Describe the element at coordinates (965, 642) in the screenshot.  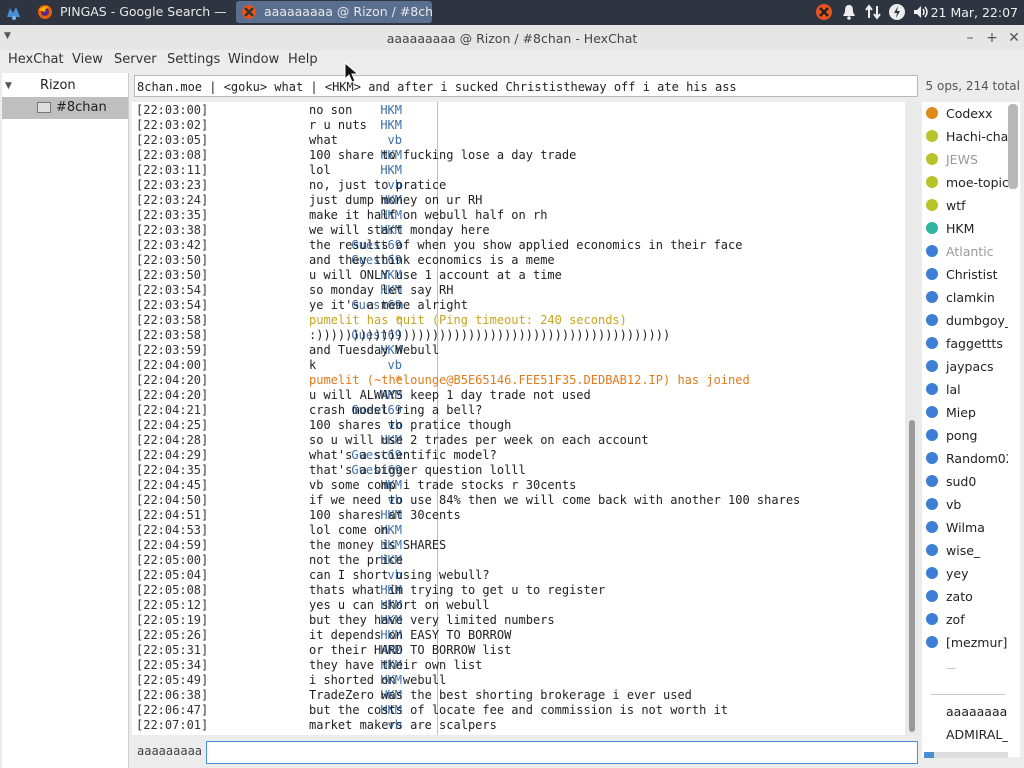
I see `user-list-item: [mezmur]` at that location.